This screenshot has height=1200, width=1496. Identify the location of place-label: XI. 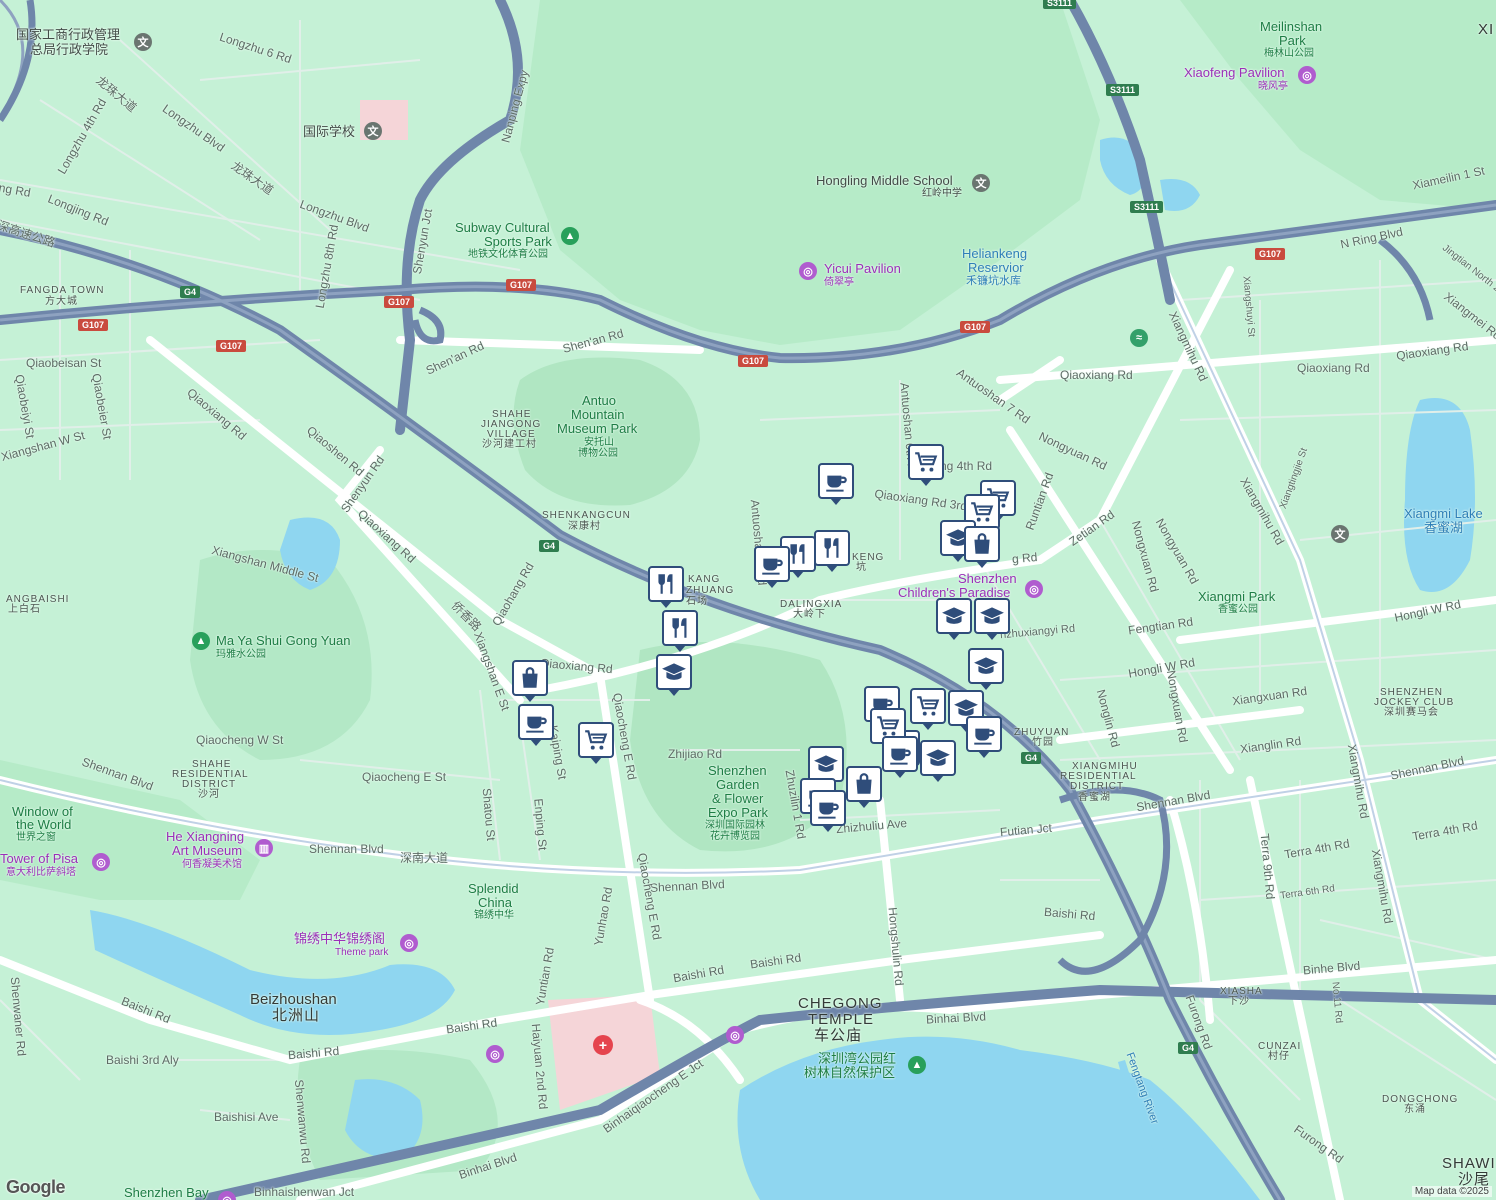
(1486, 29).